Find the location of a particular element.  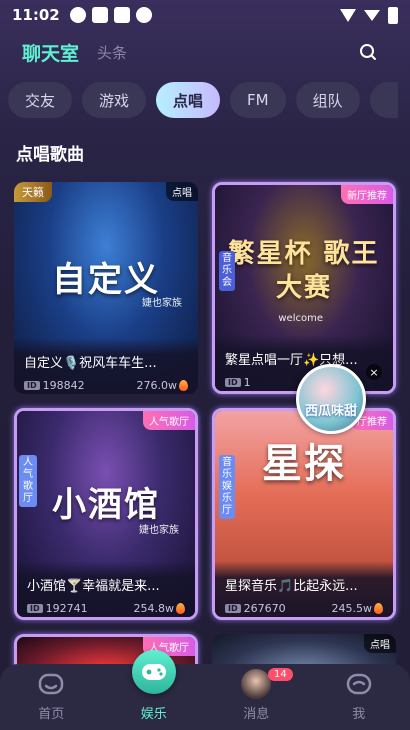

category-tab-fm: FM is located at coordinates (258, 100).